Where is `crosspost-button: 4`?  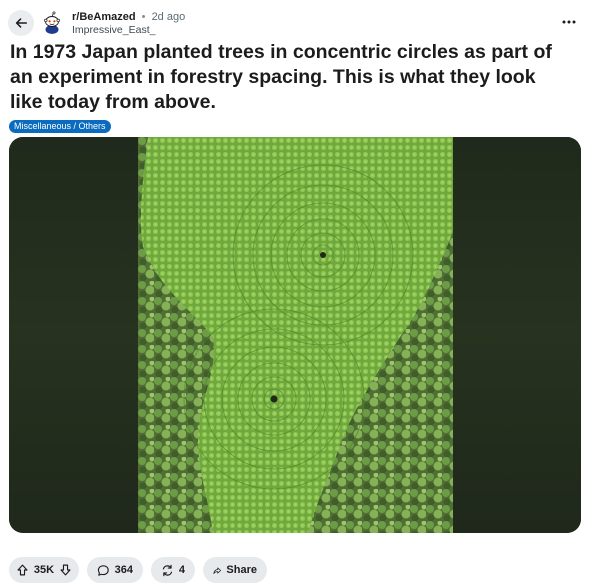 crosspost-button: 4 is located at coordinates (173, 570).